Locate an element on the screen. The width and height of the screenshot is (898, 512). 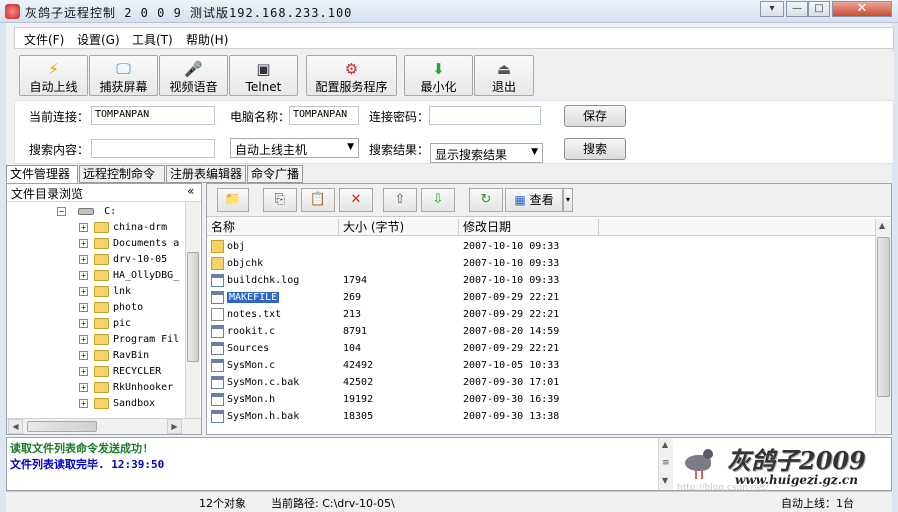
upload-button: ⇧ is located at coordinates (400, 200).